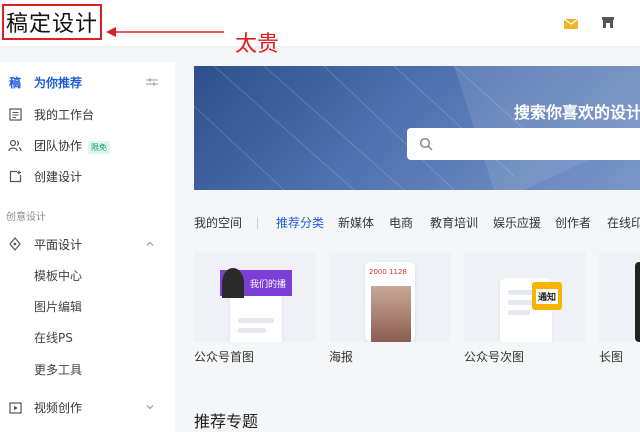 This screenshot has height=432, width=640. What do you see at coordinates (15, 407) in the screenshot?
I see `video-icon` at bounding box center [15, 407].